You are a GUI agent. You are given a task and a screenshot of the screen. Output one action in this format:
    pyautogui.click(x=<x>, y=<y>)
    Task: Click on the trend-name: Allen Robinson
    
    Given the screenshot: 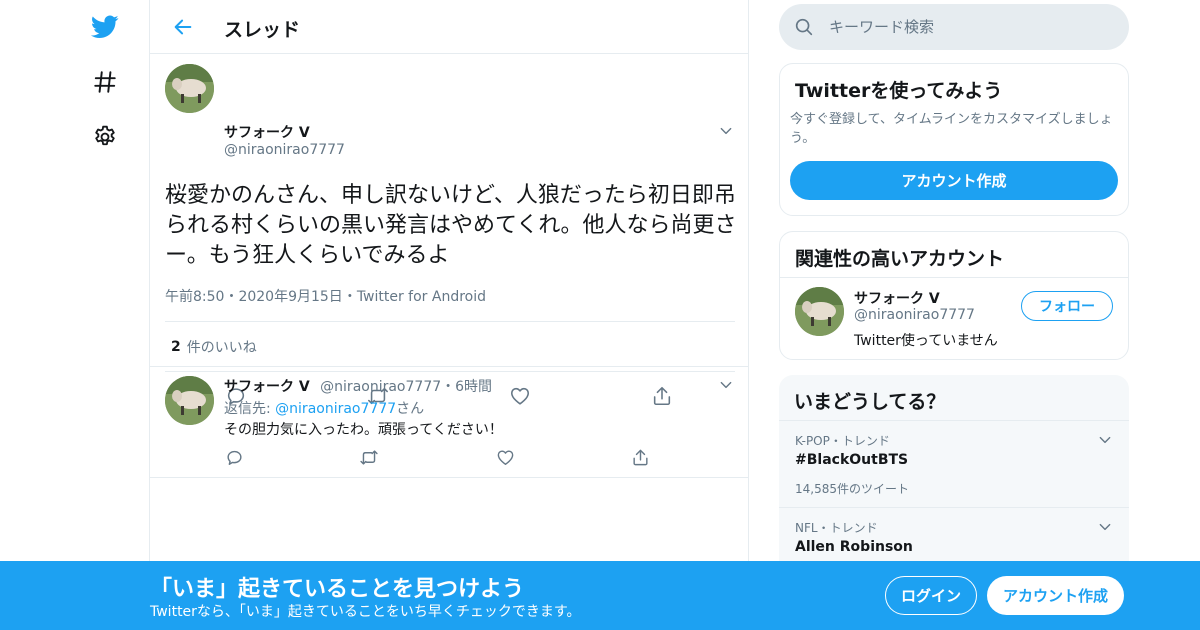 What is the action you would take?
    pyautogui.click(x=854, y=547)
    